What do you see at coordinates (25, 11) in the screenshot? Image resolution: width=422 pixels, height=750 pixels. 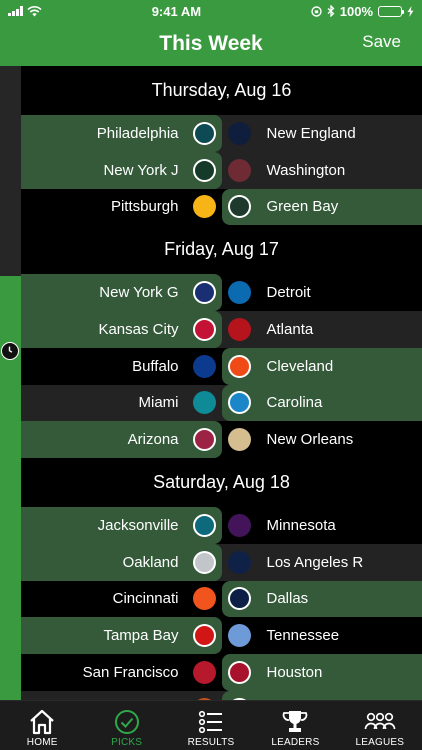 I see `status-left` at bounding box center [25, 11].